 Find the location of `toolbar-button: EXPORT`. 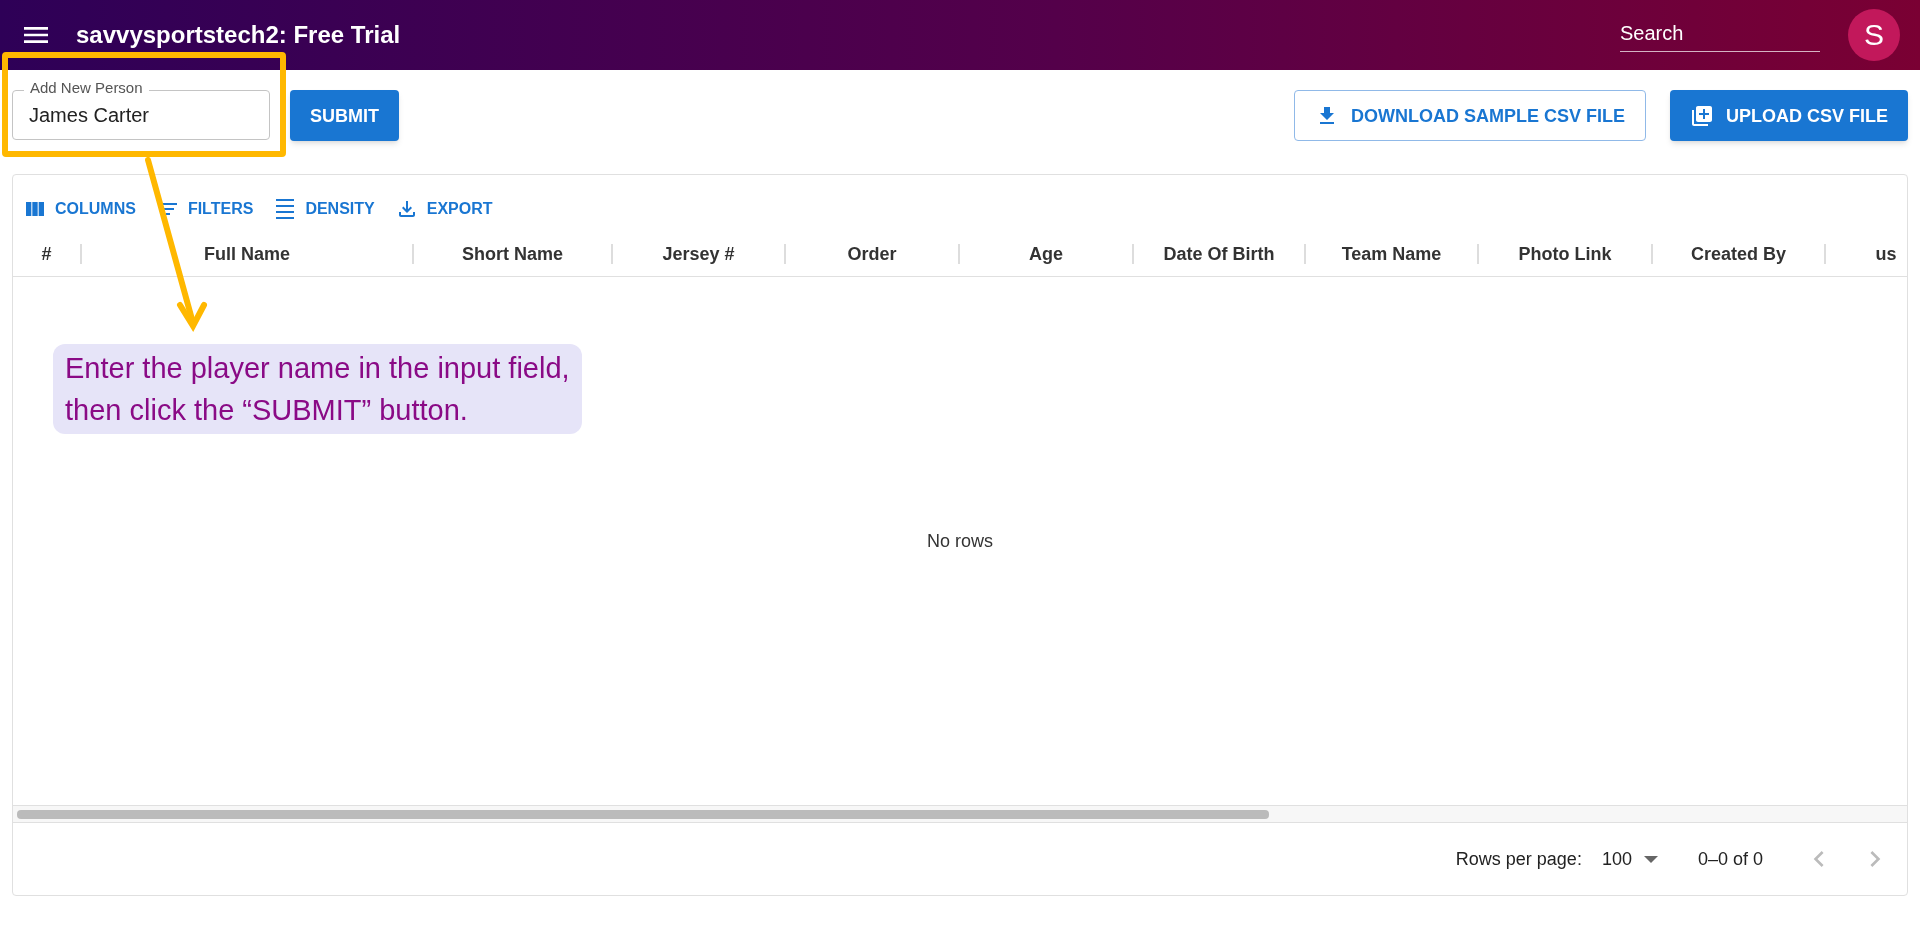

toolbar-button: EXPORT is located at coordinates (443, 209).